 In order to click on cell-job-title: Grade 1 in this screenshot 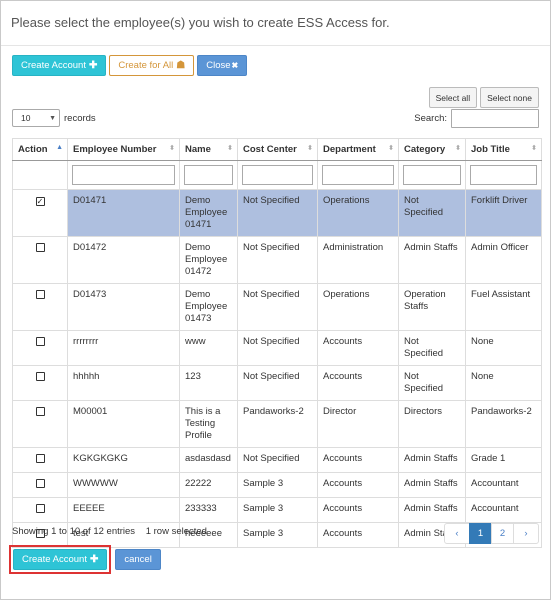, I will do `click(503, 460)`.